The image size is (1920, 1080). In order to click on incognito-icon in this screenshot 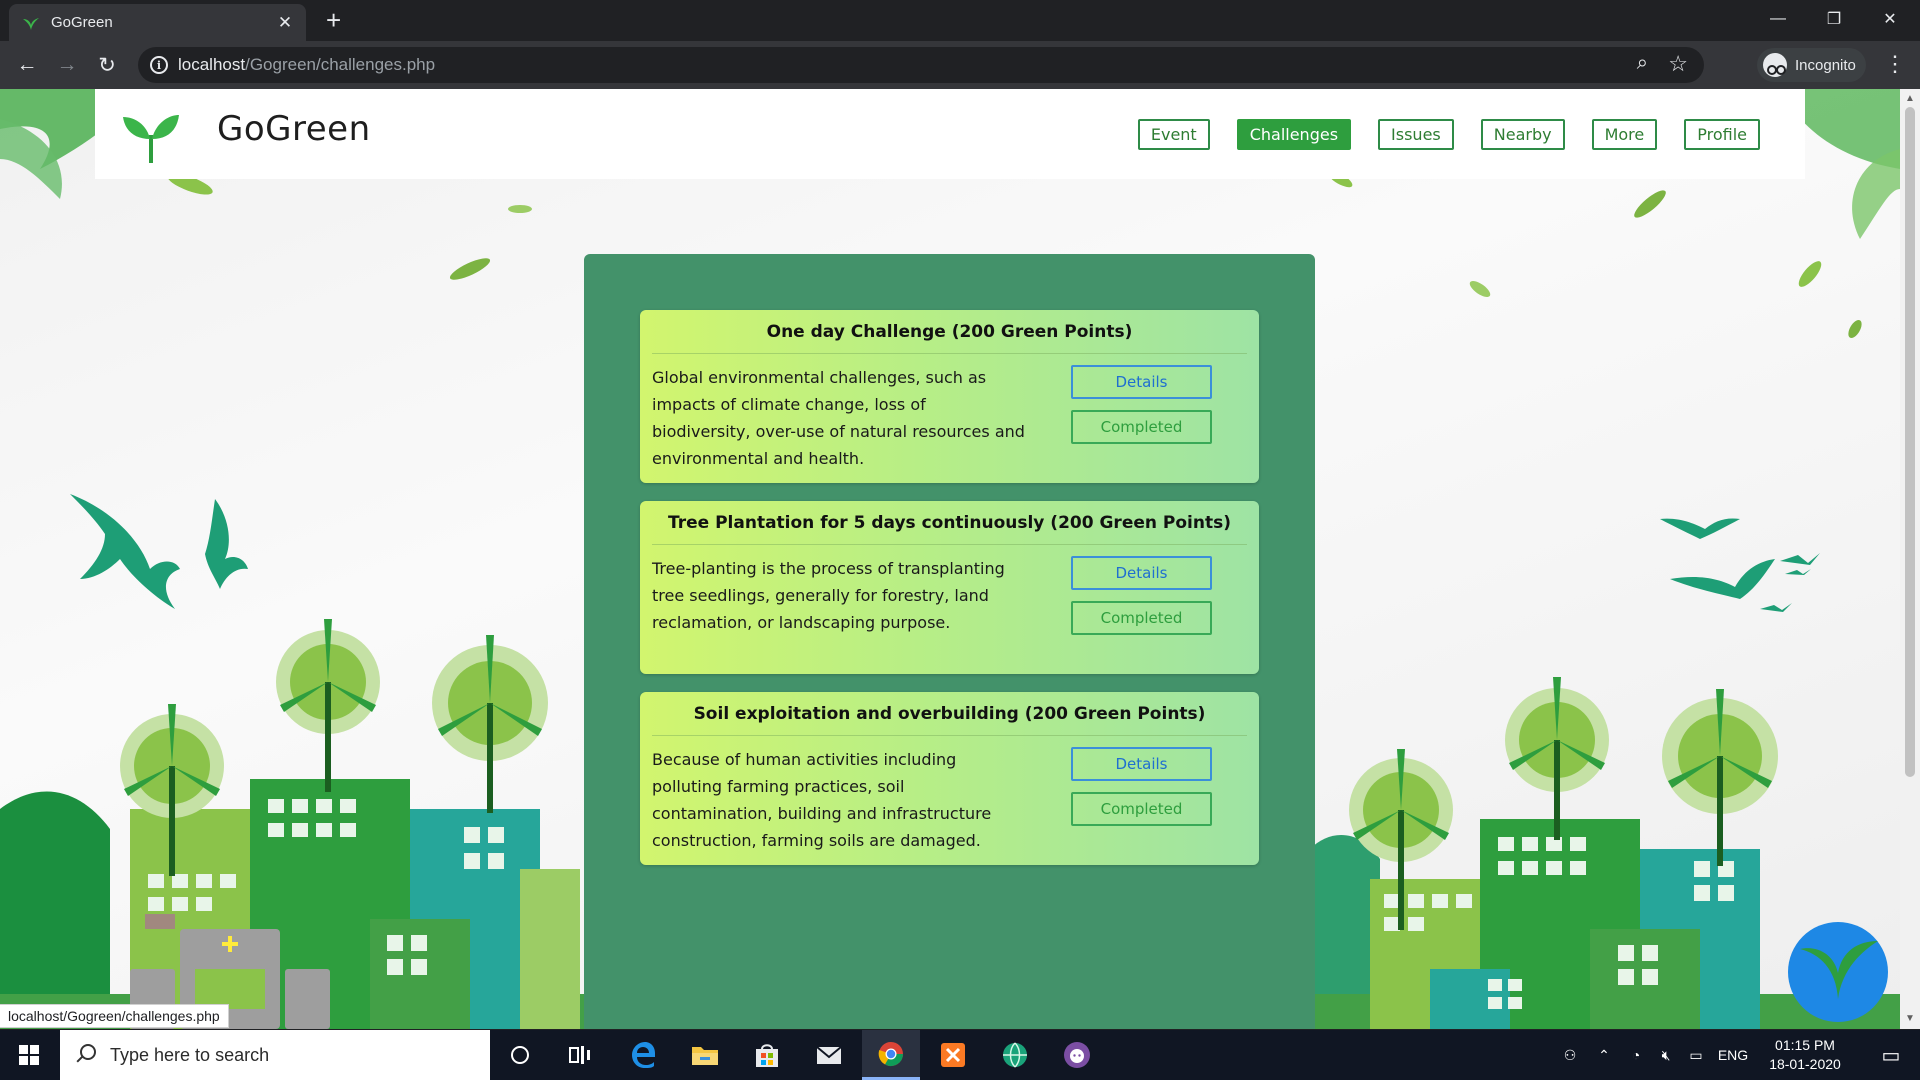, I will do `click(1775, 65)`.